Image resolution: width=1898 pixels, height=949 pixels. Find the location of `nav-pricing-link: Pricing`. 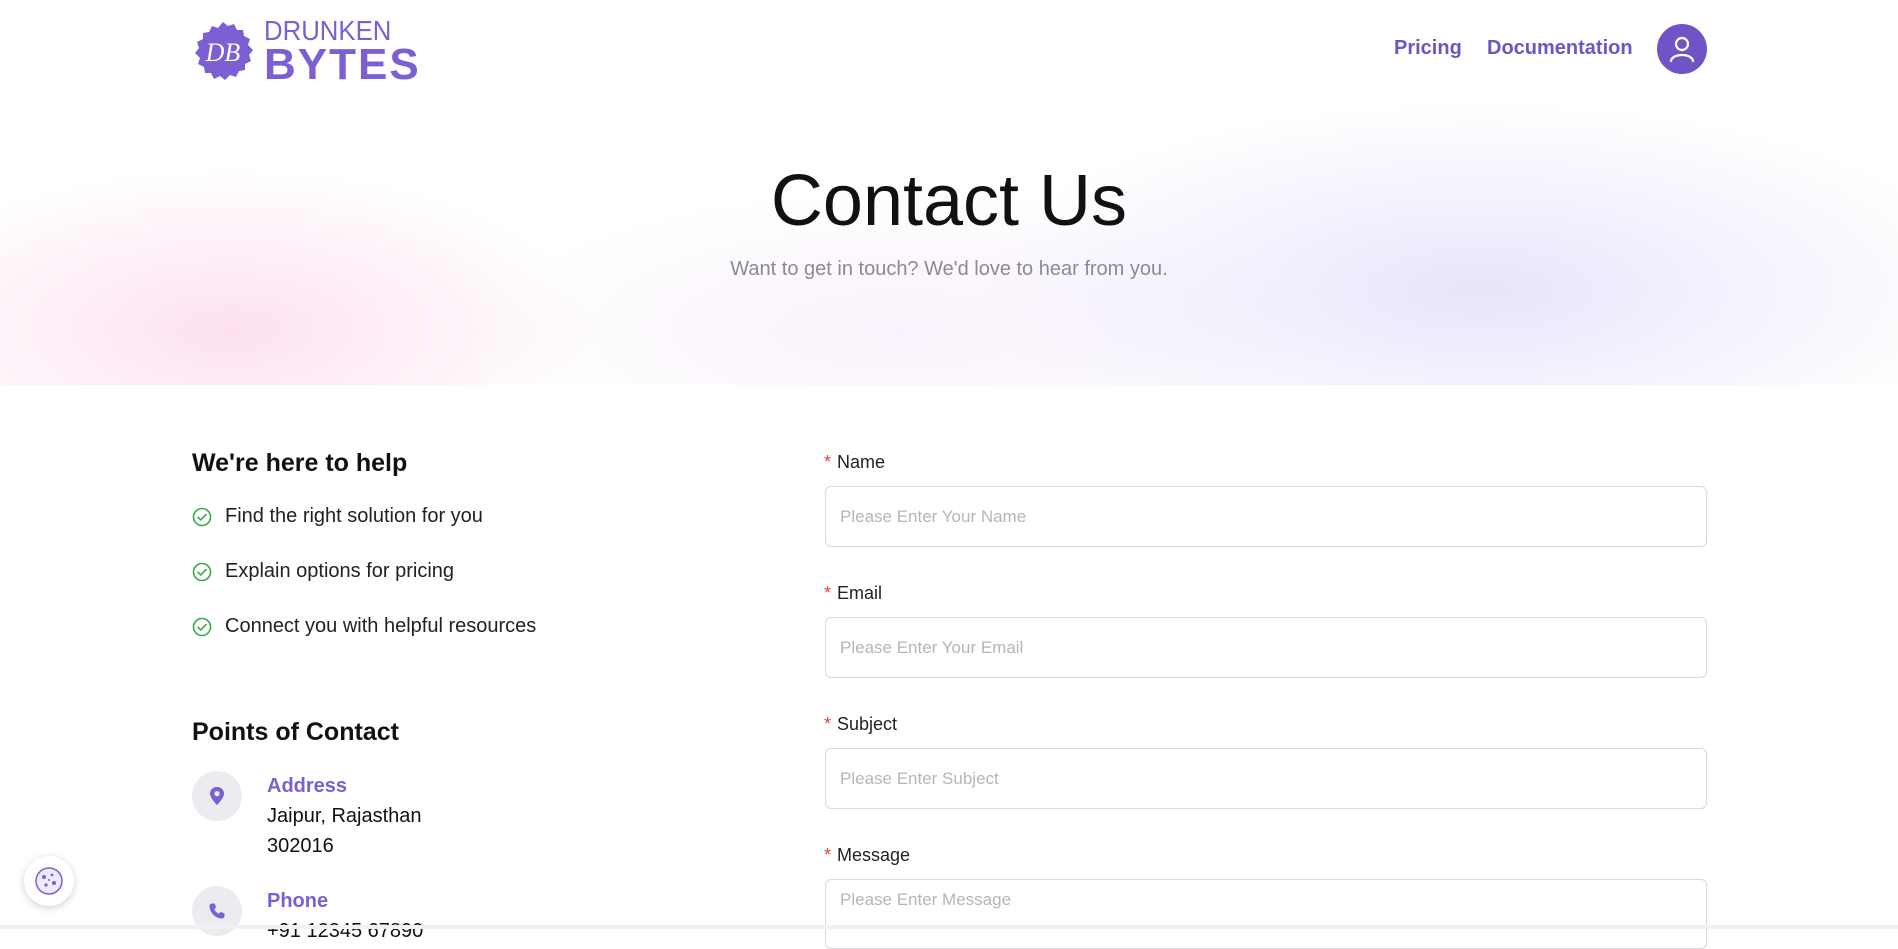

nav-pricing-link: Pricing is located at coordinates (1428, 48).